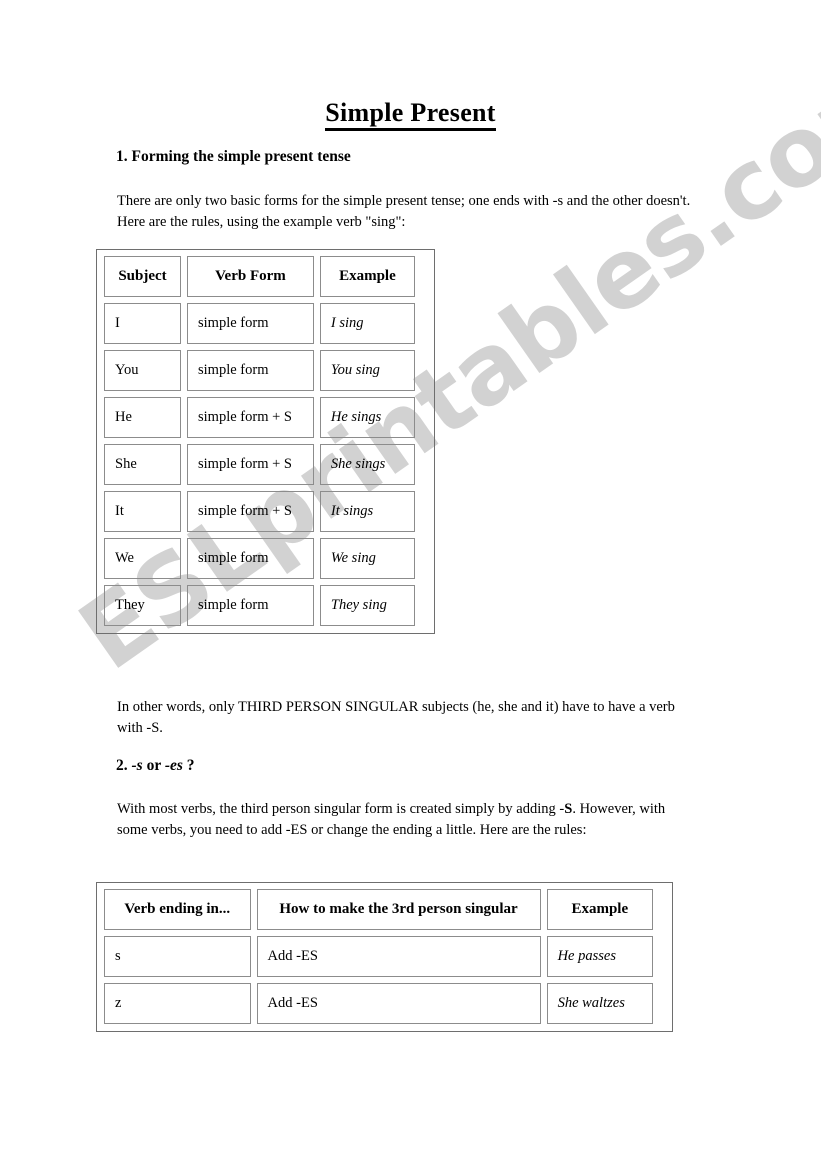 Image resolution: width=821 pixels, height=1169 pixels. I want to click on table-row: It simple form + S It sings, so click(259, 511).